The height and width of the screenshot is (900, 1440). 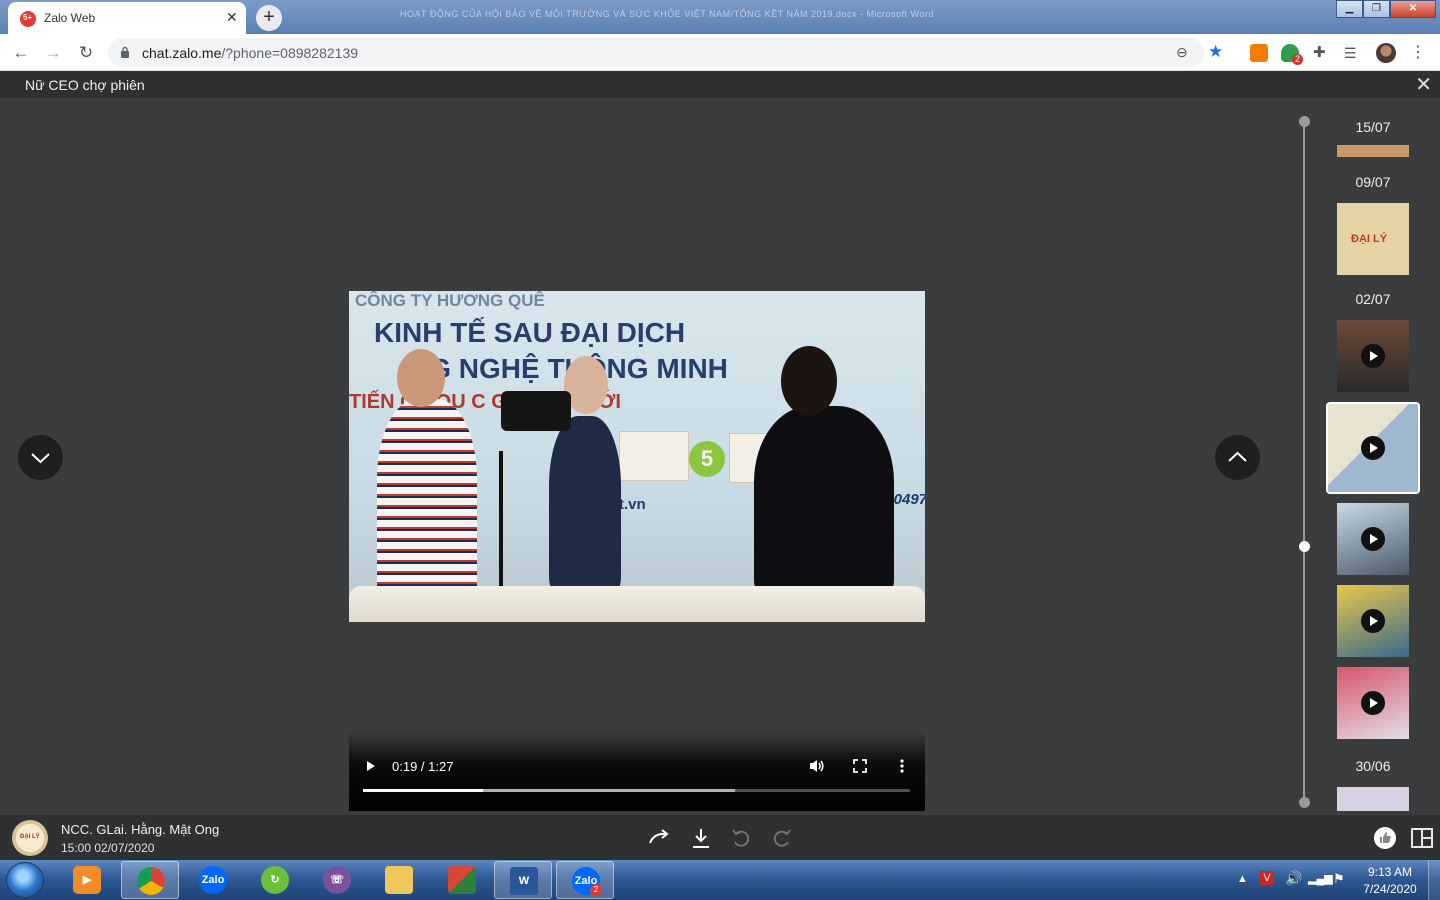 I want to click on taskbar-zalo-pinned: Zalo, so click(x=213, y=880).